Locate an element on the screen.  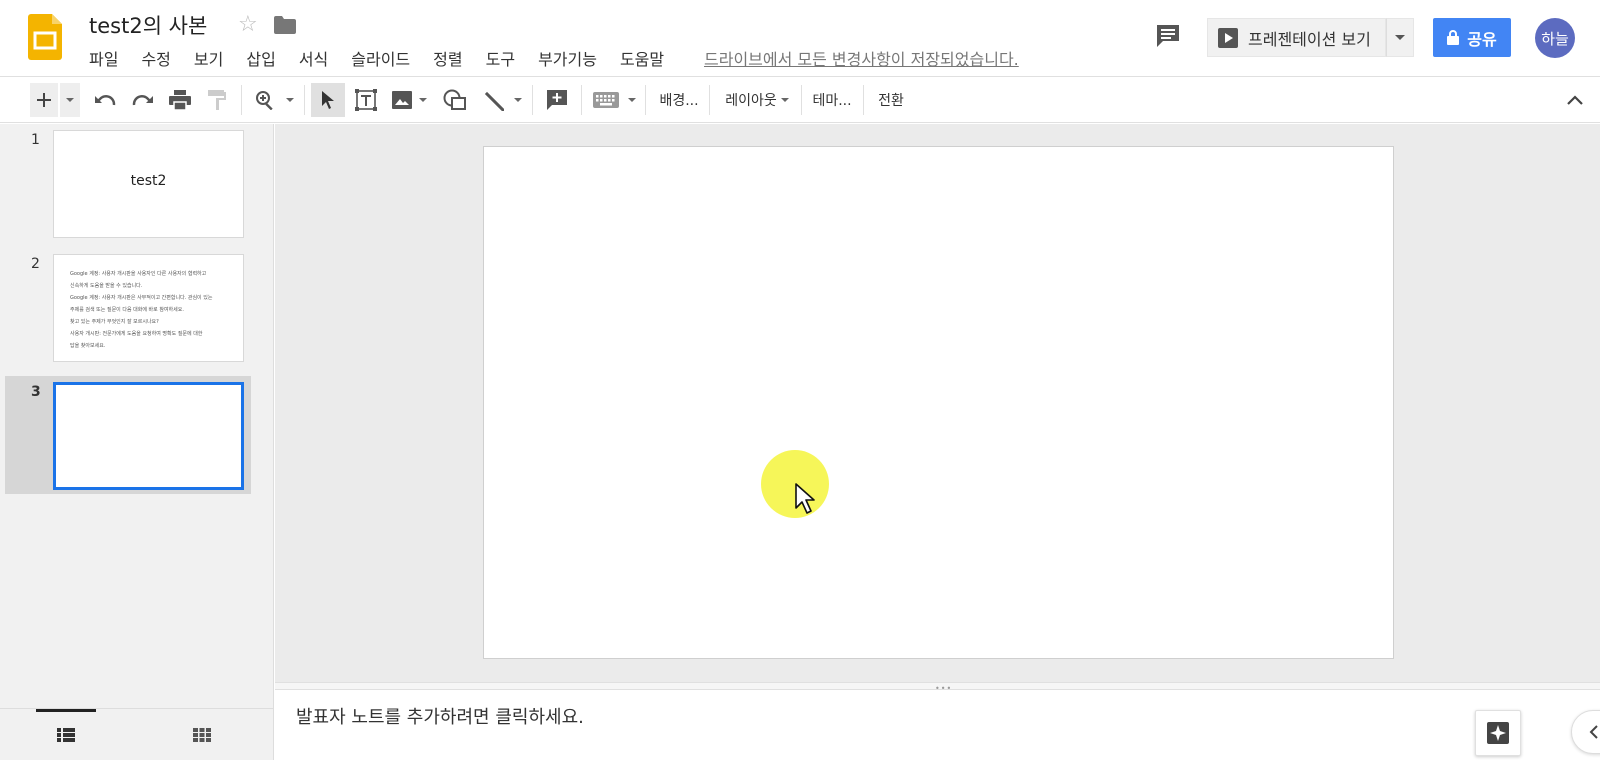
undo-icon is located at coordinates (105, 100).